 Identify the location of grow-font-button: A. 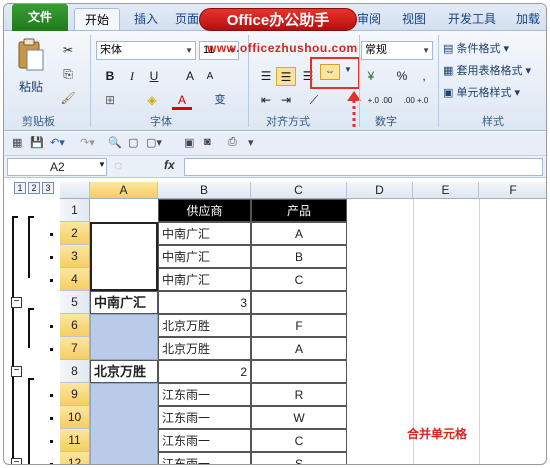
(190, 76).